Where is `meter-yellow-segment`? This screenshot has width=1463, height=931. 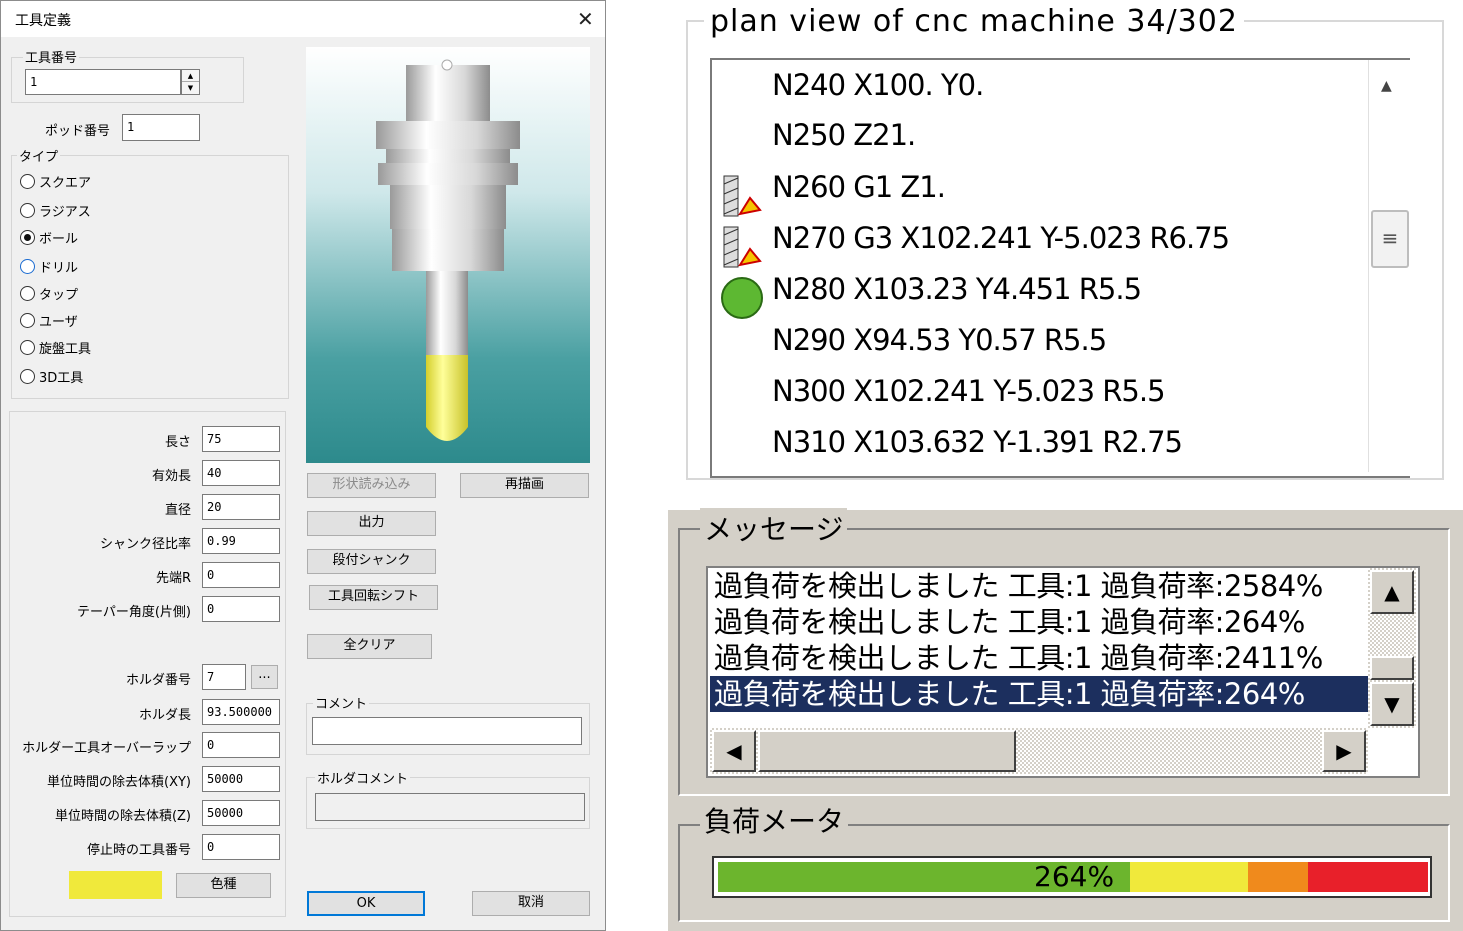 meter-yellow-segment is located at coordinates (1189, 877).